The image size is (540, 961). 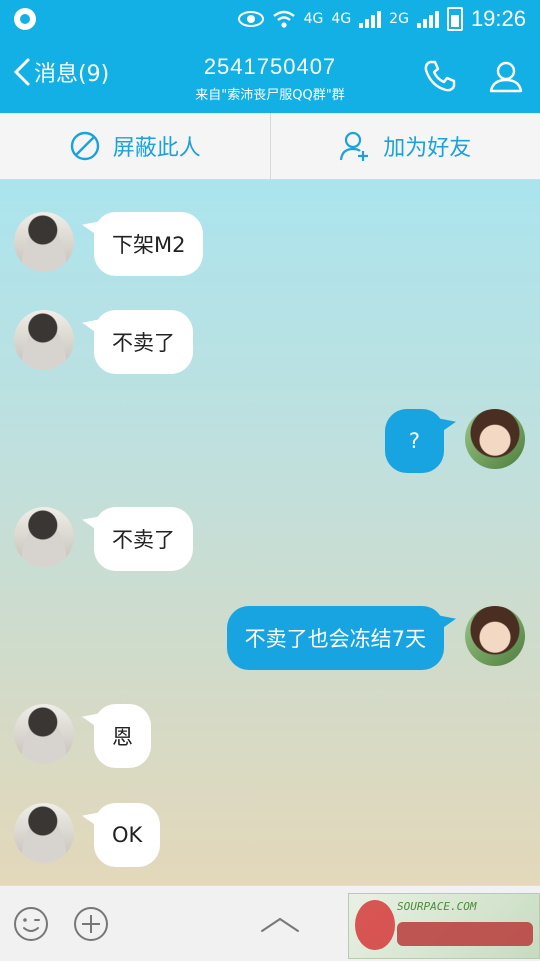 I want to click on block-user-button: 屏蔽此人, so click(x=135, y=146).